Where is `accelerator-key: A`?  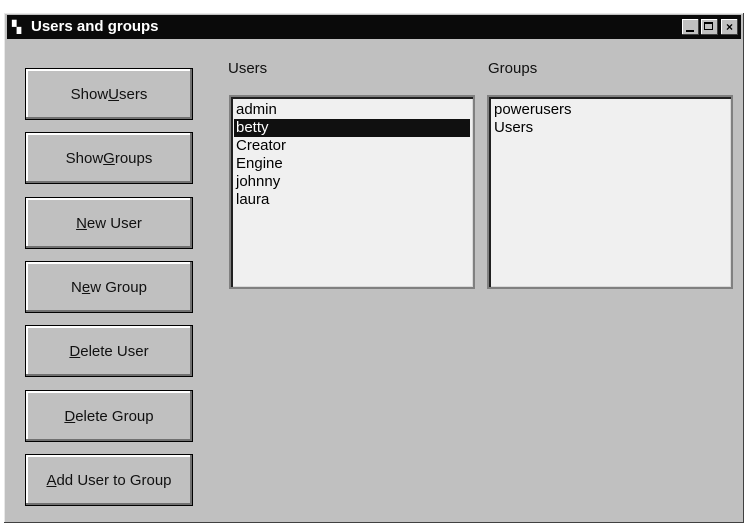 accelerator-key: A is located at coordinates (51, 480).